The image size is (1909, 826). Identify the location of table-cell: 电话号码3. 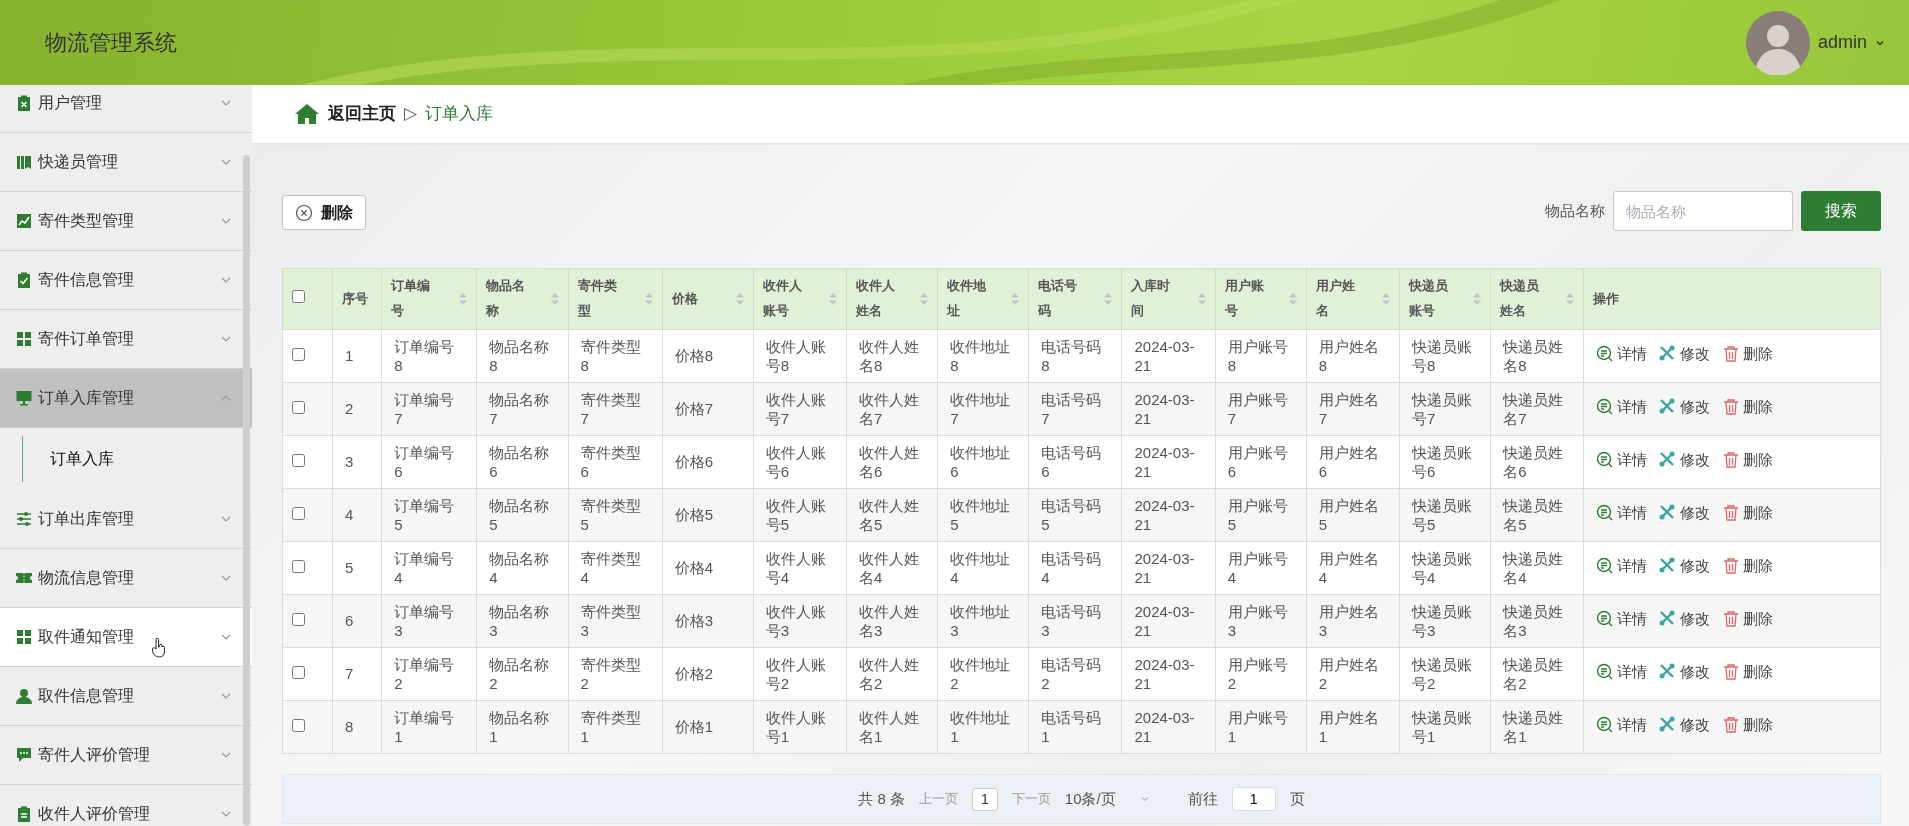
(1071, 620).